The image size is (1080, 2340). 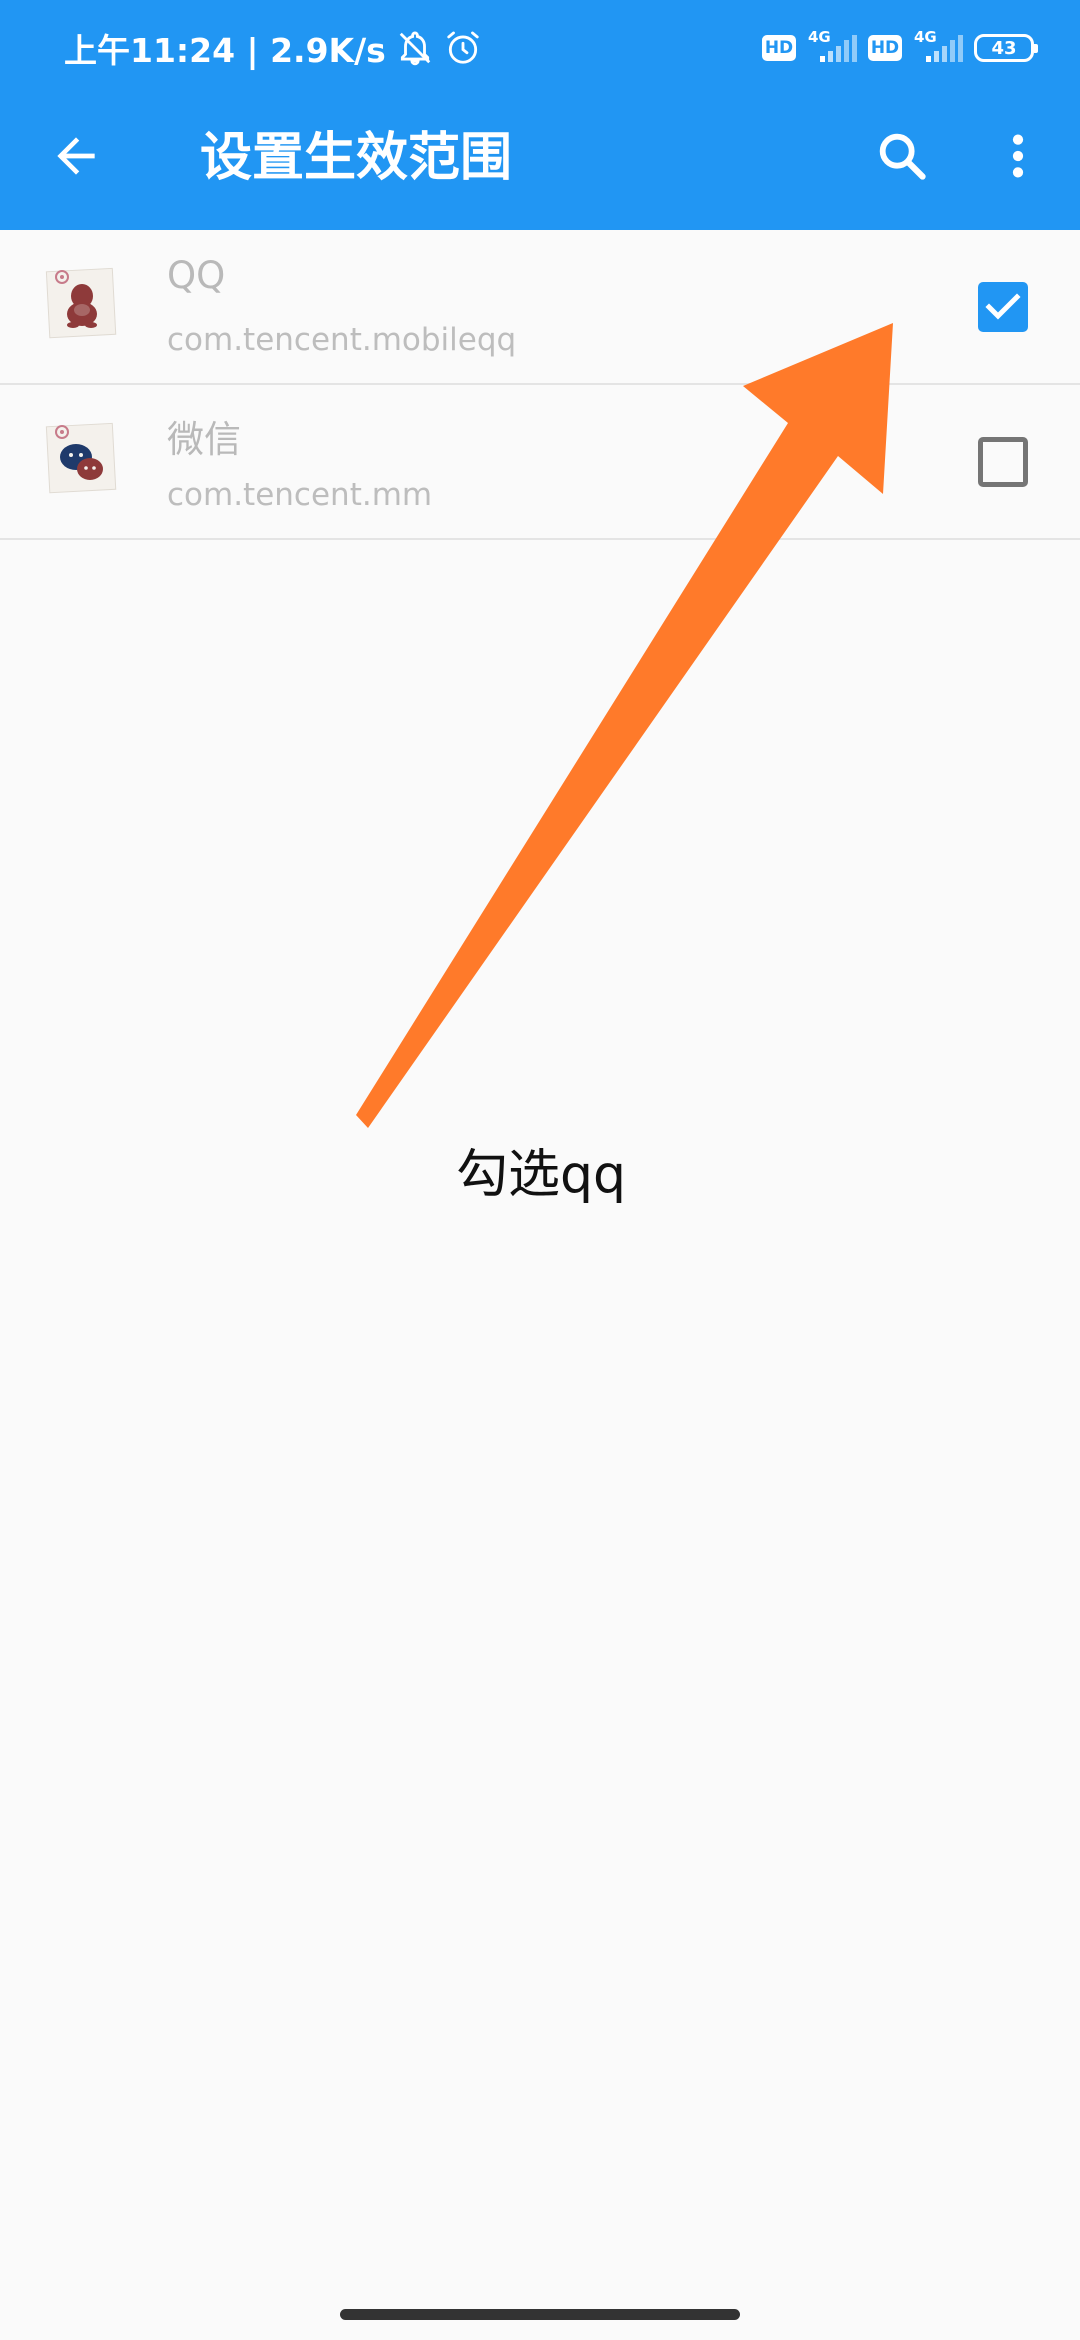 I want to click on home-indicator, so click(x=540, y=2314).